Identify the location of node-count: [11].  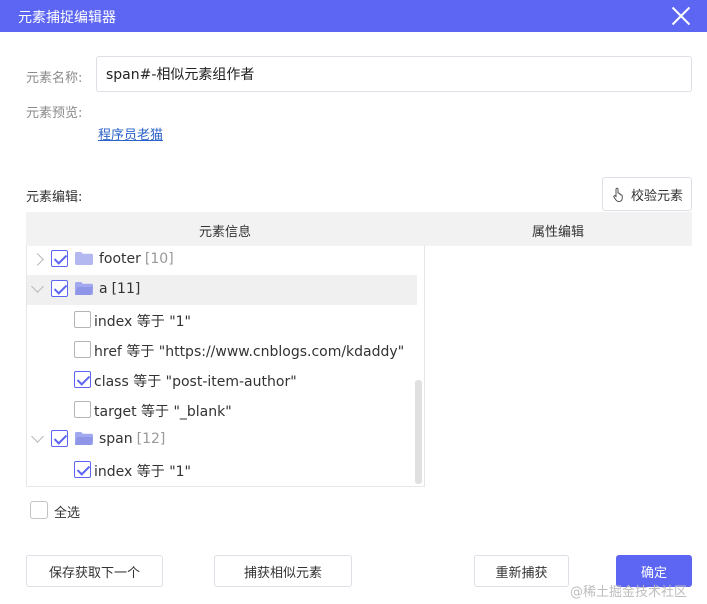
(126, 289).